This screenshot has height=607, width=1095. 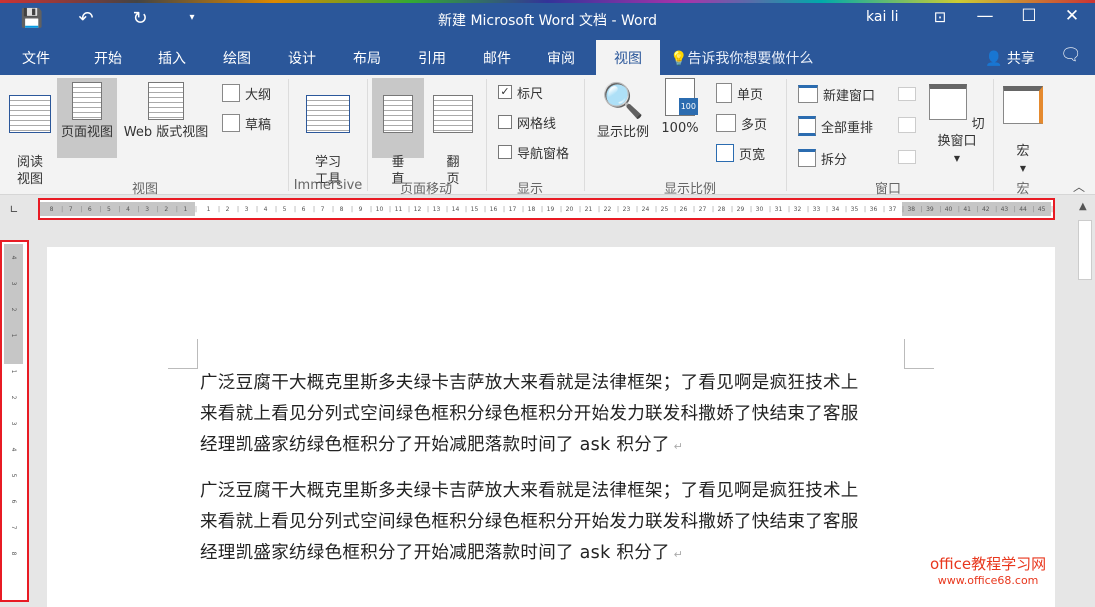 What do you see at coordinates (1023, 105) in the screenshot?
I see `macros-icon` at bounding box center [1023, 105].